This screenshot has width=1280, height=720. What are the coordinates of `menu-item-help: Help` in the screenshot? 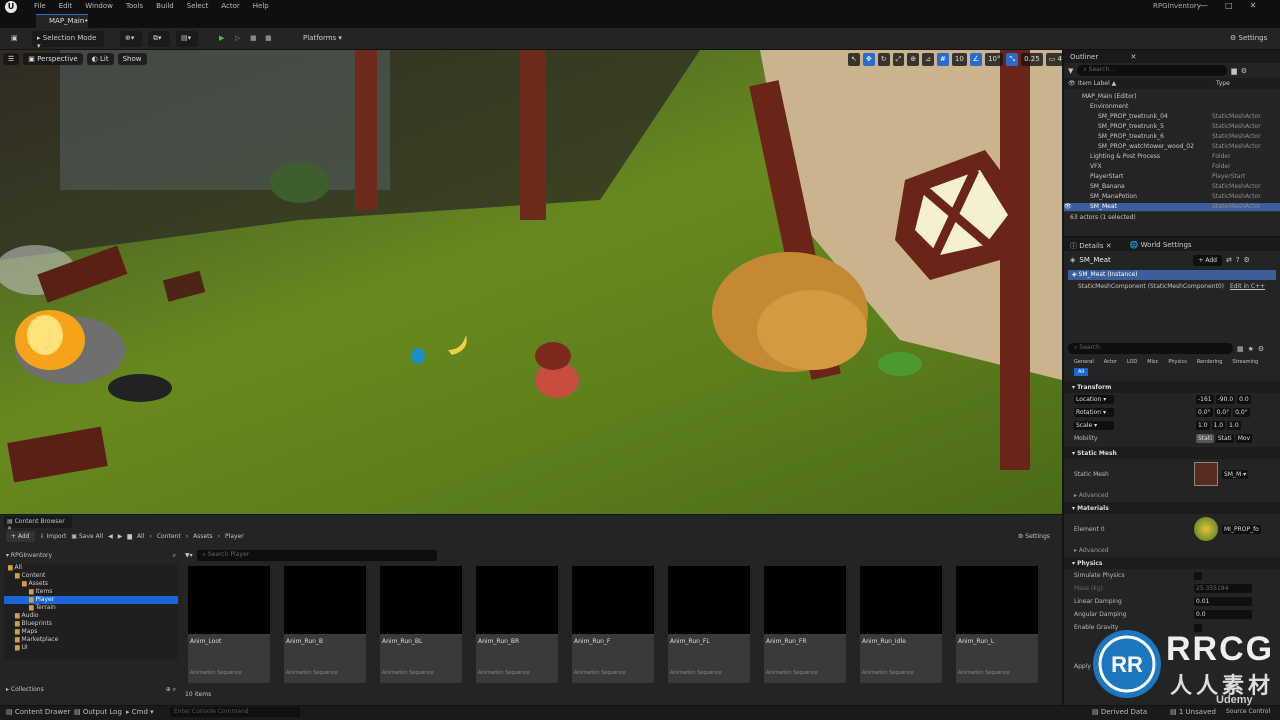 It's located at (261, 6).